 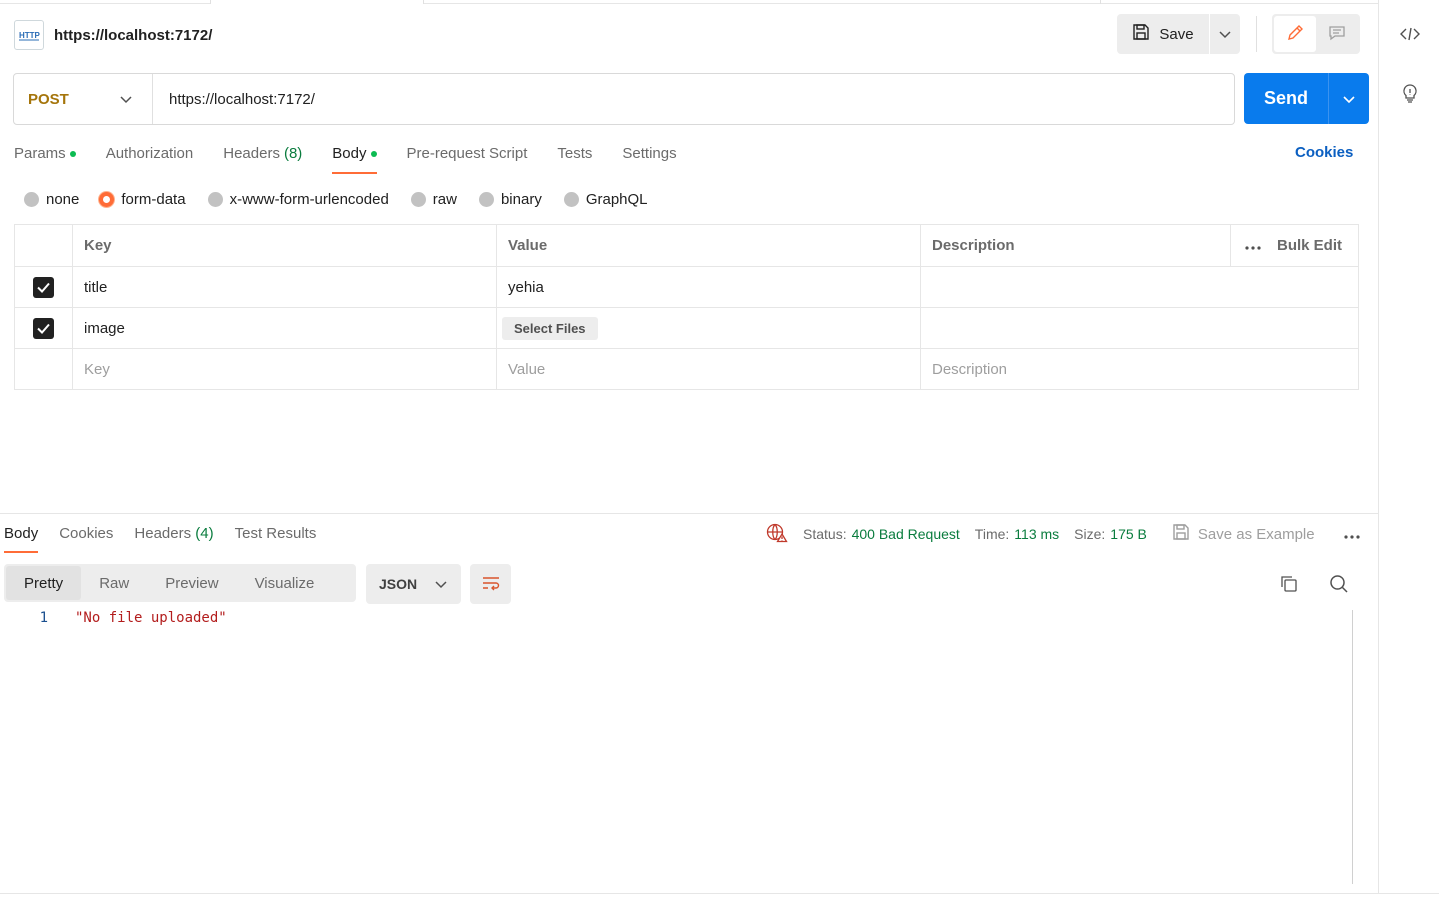 I want to click on tab-label: Cookies, so click(x=86, y=533).